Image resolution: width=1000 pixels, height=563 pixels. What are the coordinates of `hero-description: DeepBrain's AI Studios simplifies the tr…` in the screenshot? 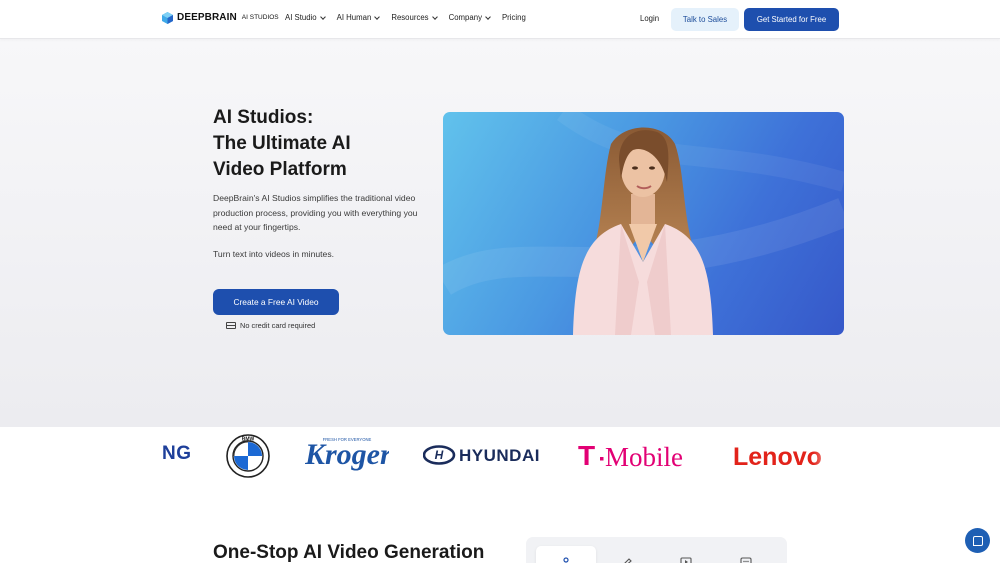 It's located at (315, 213).